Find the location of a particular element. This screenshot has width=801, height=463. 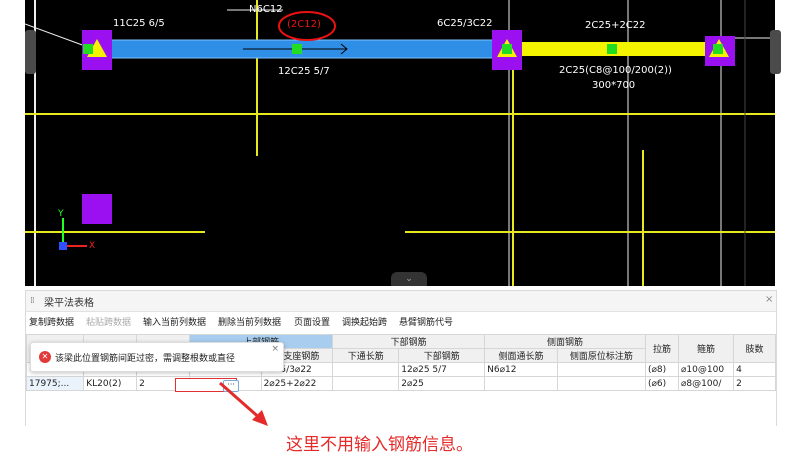

panel-title-bar: ⁞⁞ 梁平法表格 × is located at coordinates (401, 301).